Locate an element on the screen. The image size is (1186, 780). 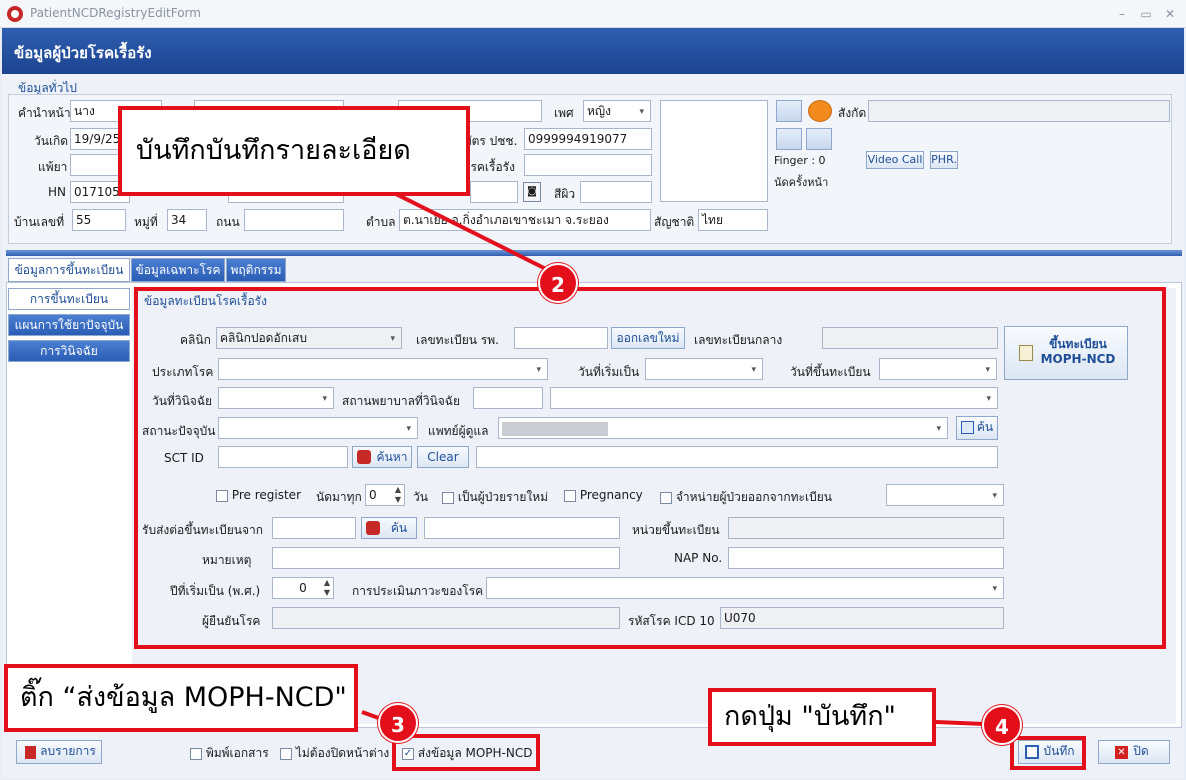
step-badge-3: 3 is located at coordinates (398, 723).